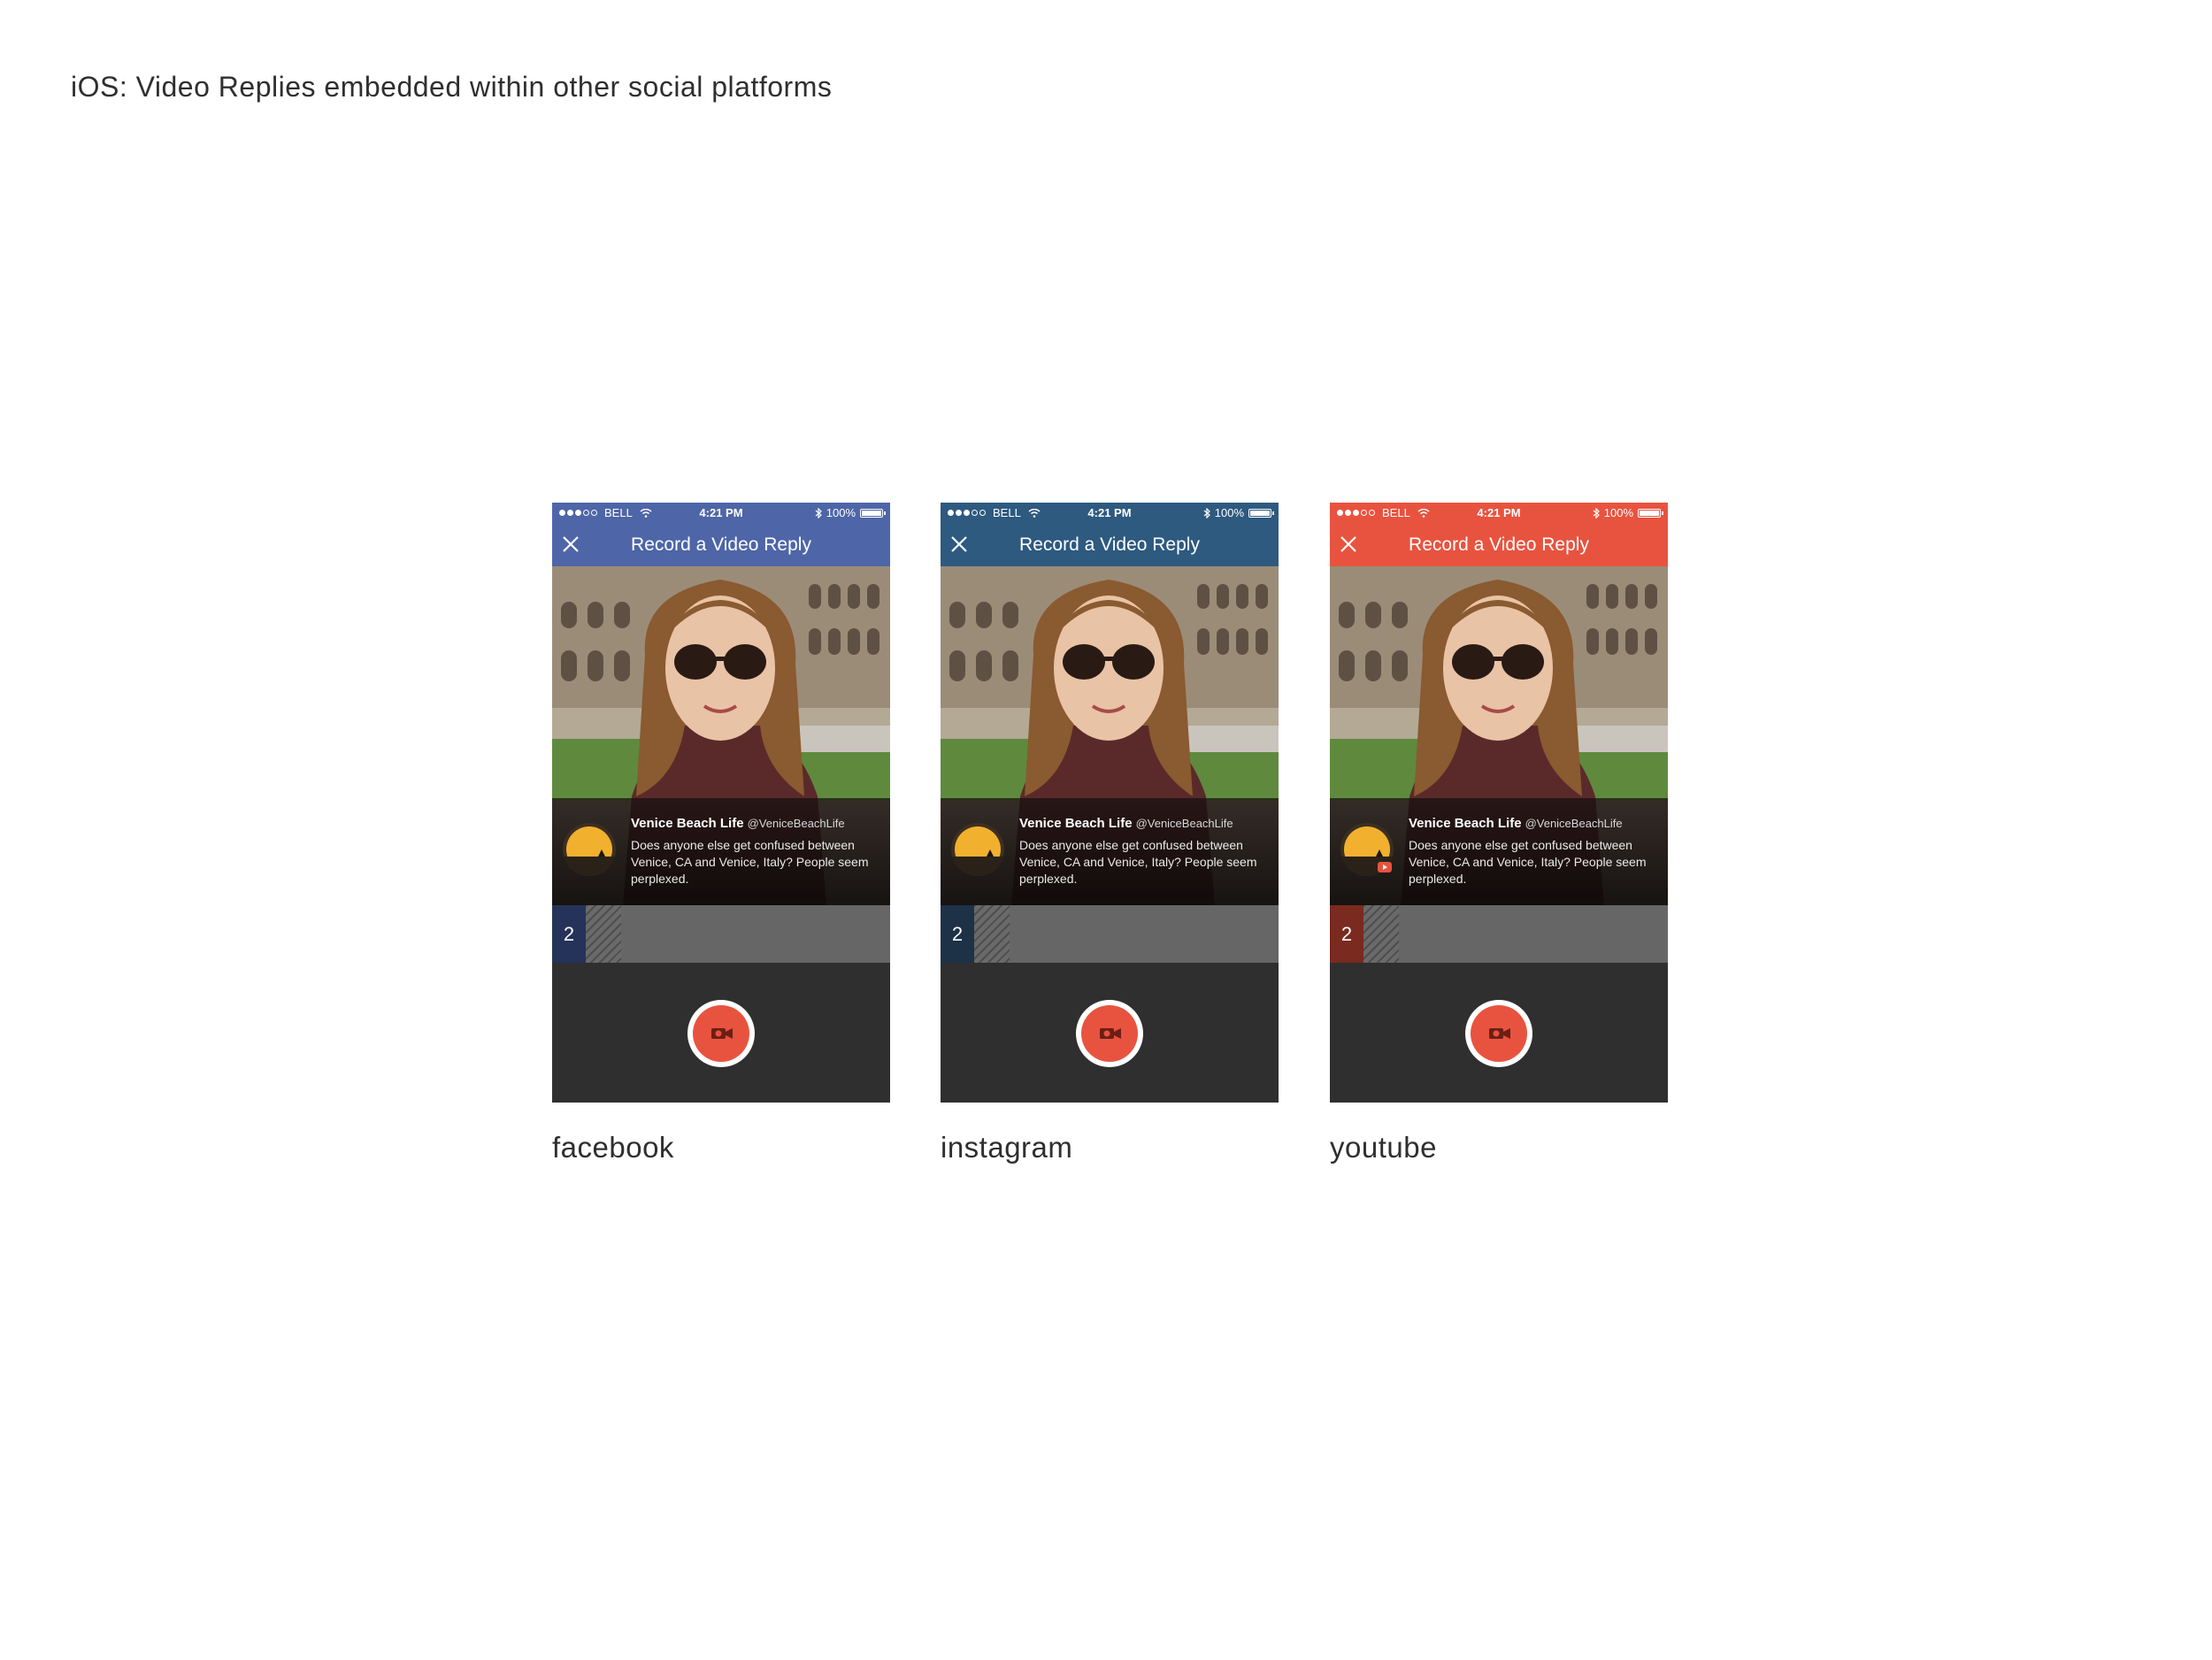 The width and height of the screenshot is (2212, 1660). What do you see at coordinates (1007, 1147) in the screenshot?
I see `platform-label-instagram: instagram` at bounding box center [1007, 1147].